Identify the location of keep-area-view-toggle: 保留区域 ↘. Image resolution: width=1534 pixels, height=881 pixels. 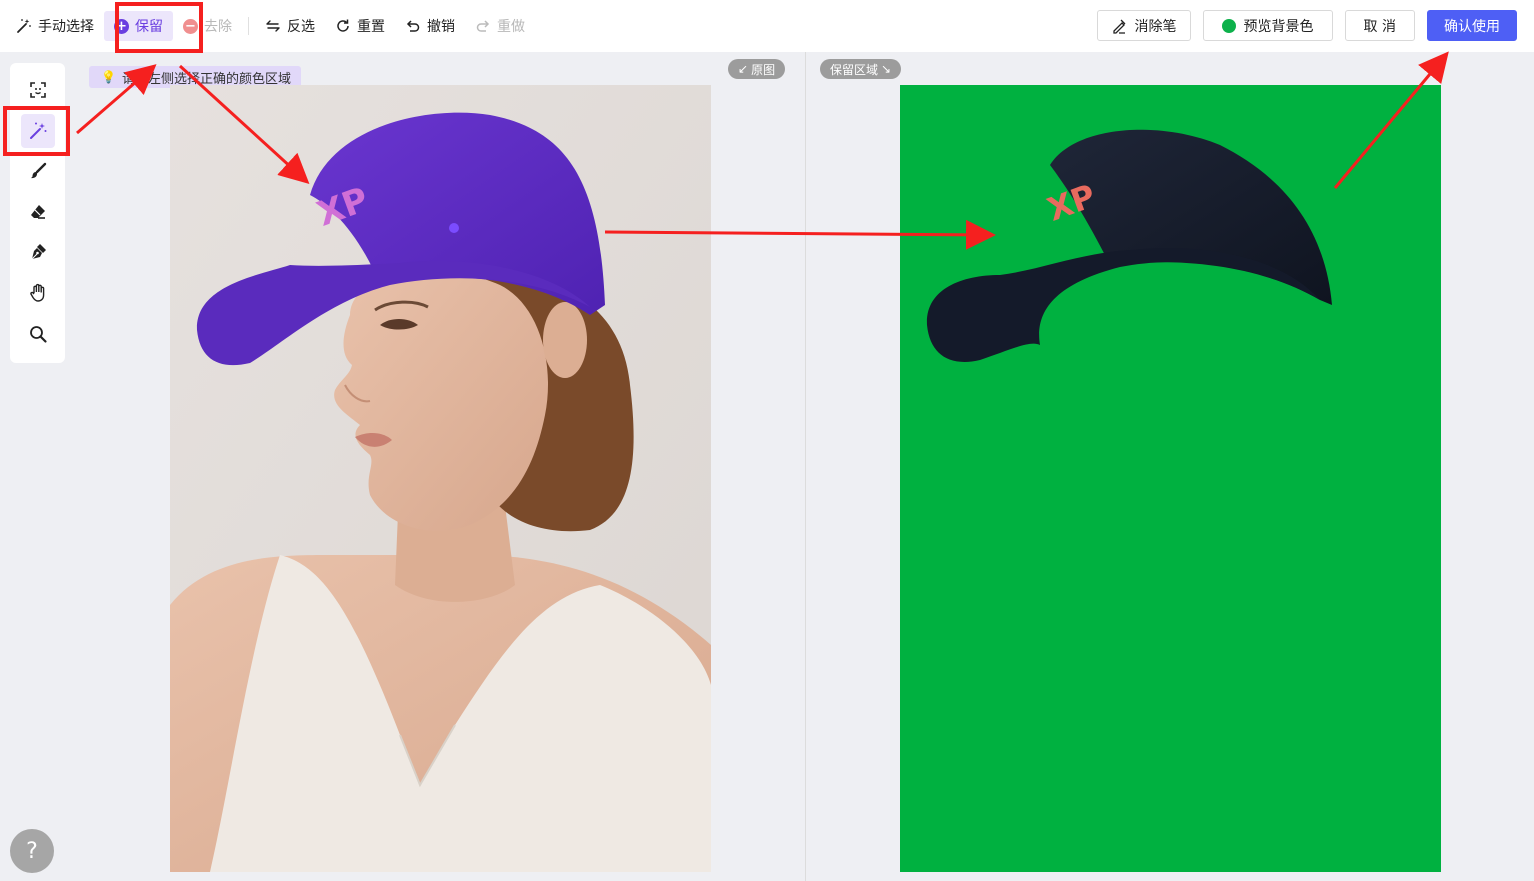
(861, 69).